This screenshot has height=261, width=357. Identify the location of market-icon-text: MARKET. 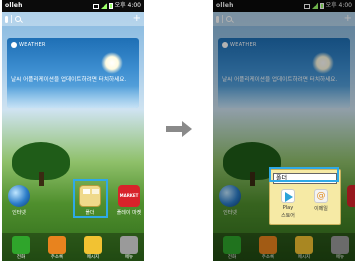
(129, 195).